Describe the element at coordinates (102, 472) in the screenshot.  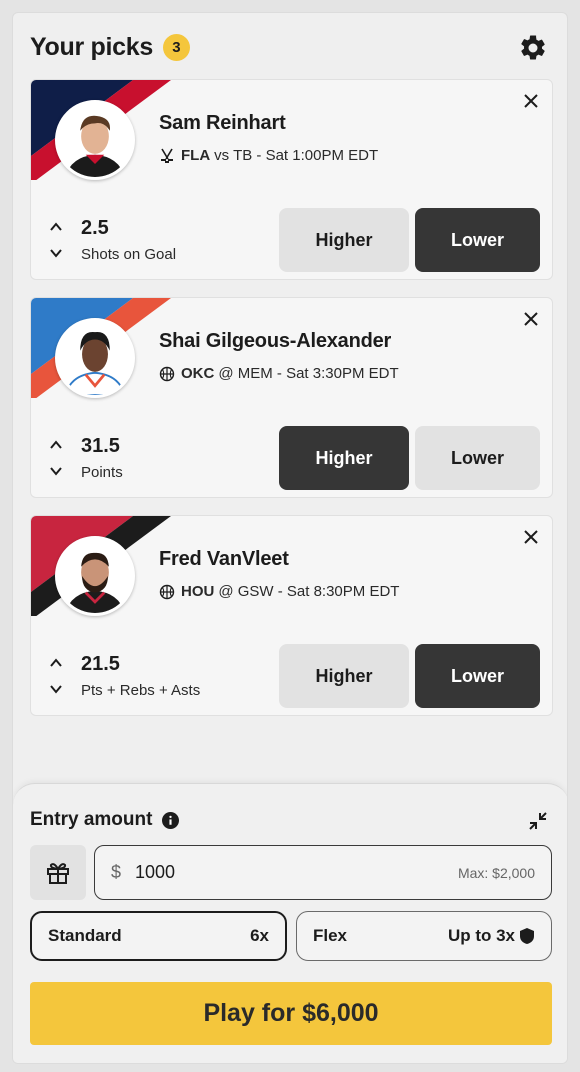
I see `stat-name: Points` at that location.